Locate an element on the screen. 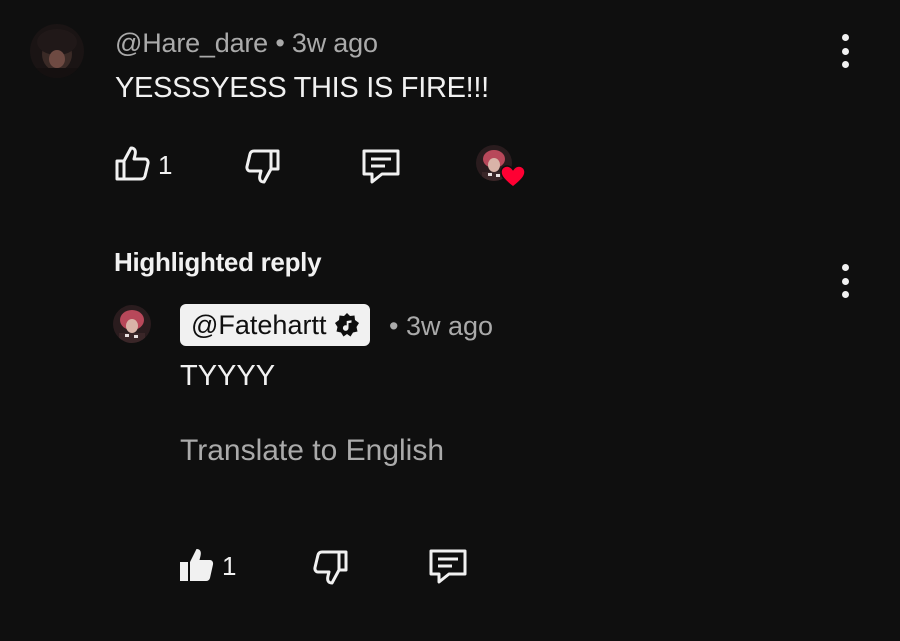  reply-dislike-button is located at coordinates (331, 570).